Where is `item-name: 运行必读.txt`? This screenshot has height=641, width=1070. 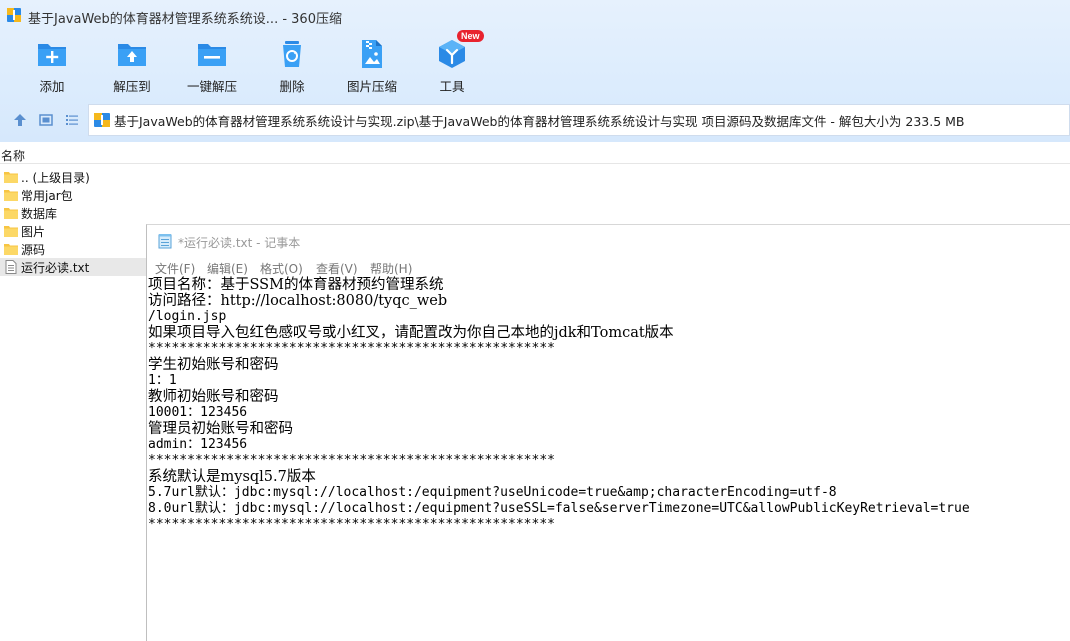
item-name: 运行必读.txt is located at coordinates (55, 267).